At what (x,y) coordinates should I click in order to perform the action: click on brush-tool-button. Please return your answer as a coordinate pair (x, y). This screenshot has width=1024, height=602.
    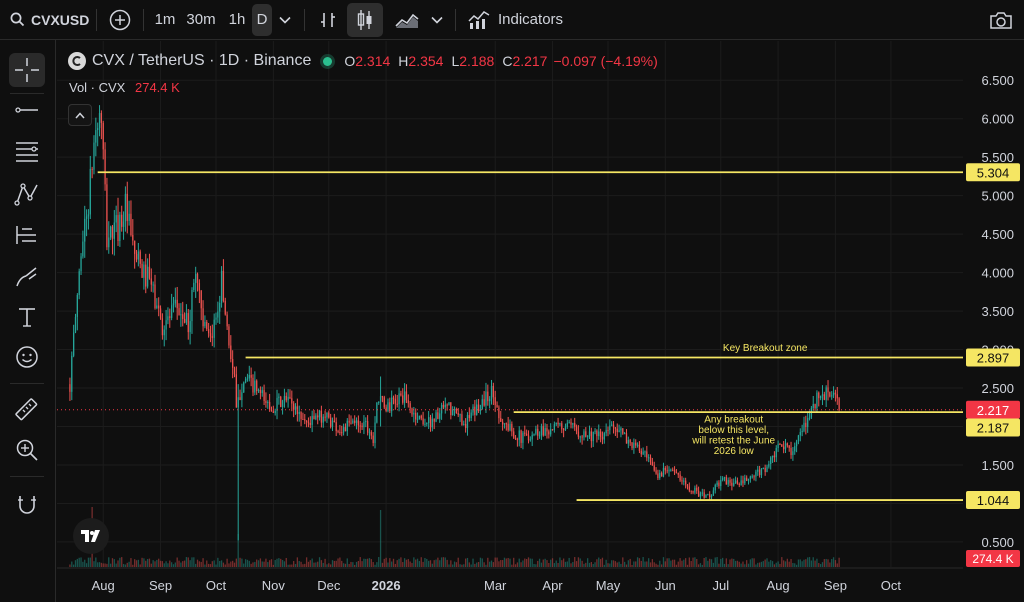
    Looking at the image, I should click on (27, 277).